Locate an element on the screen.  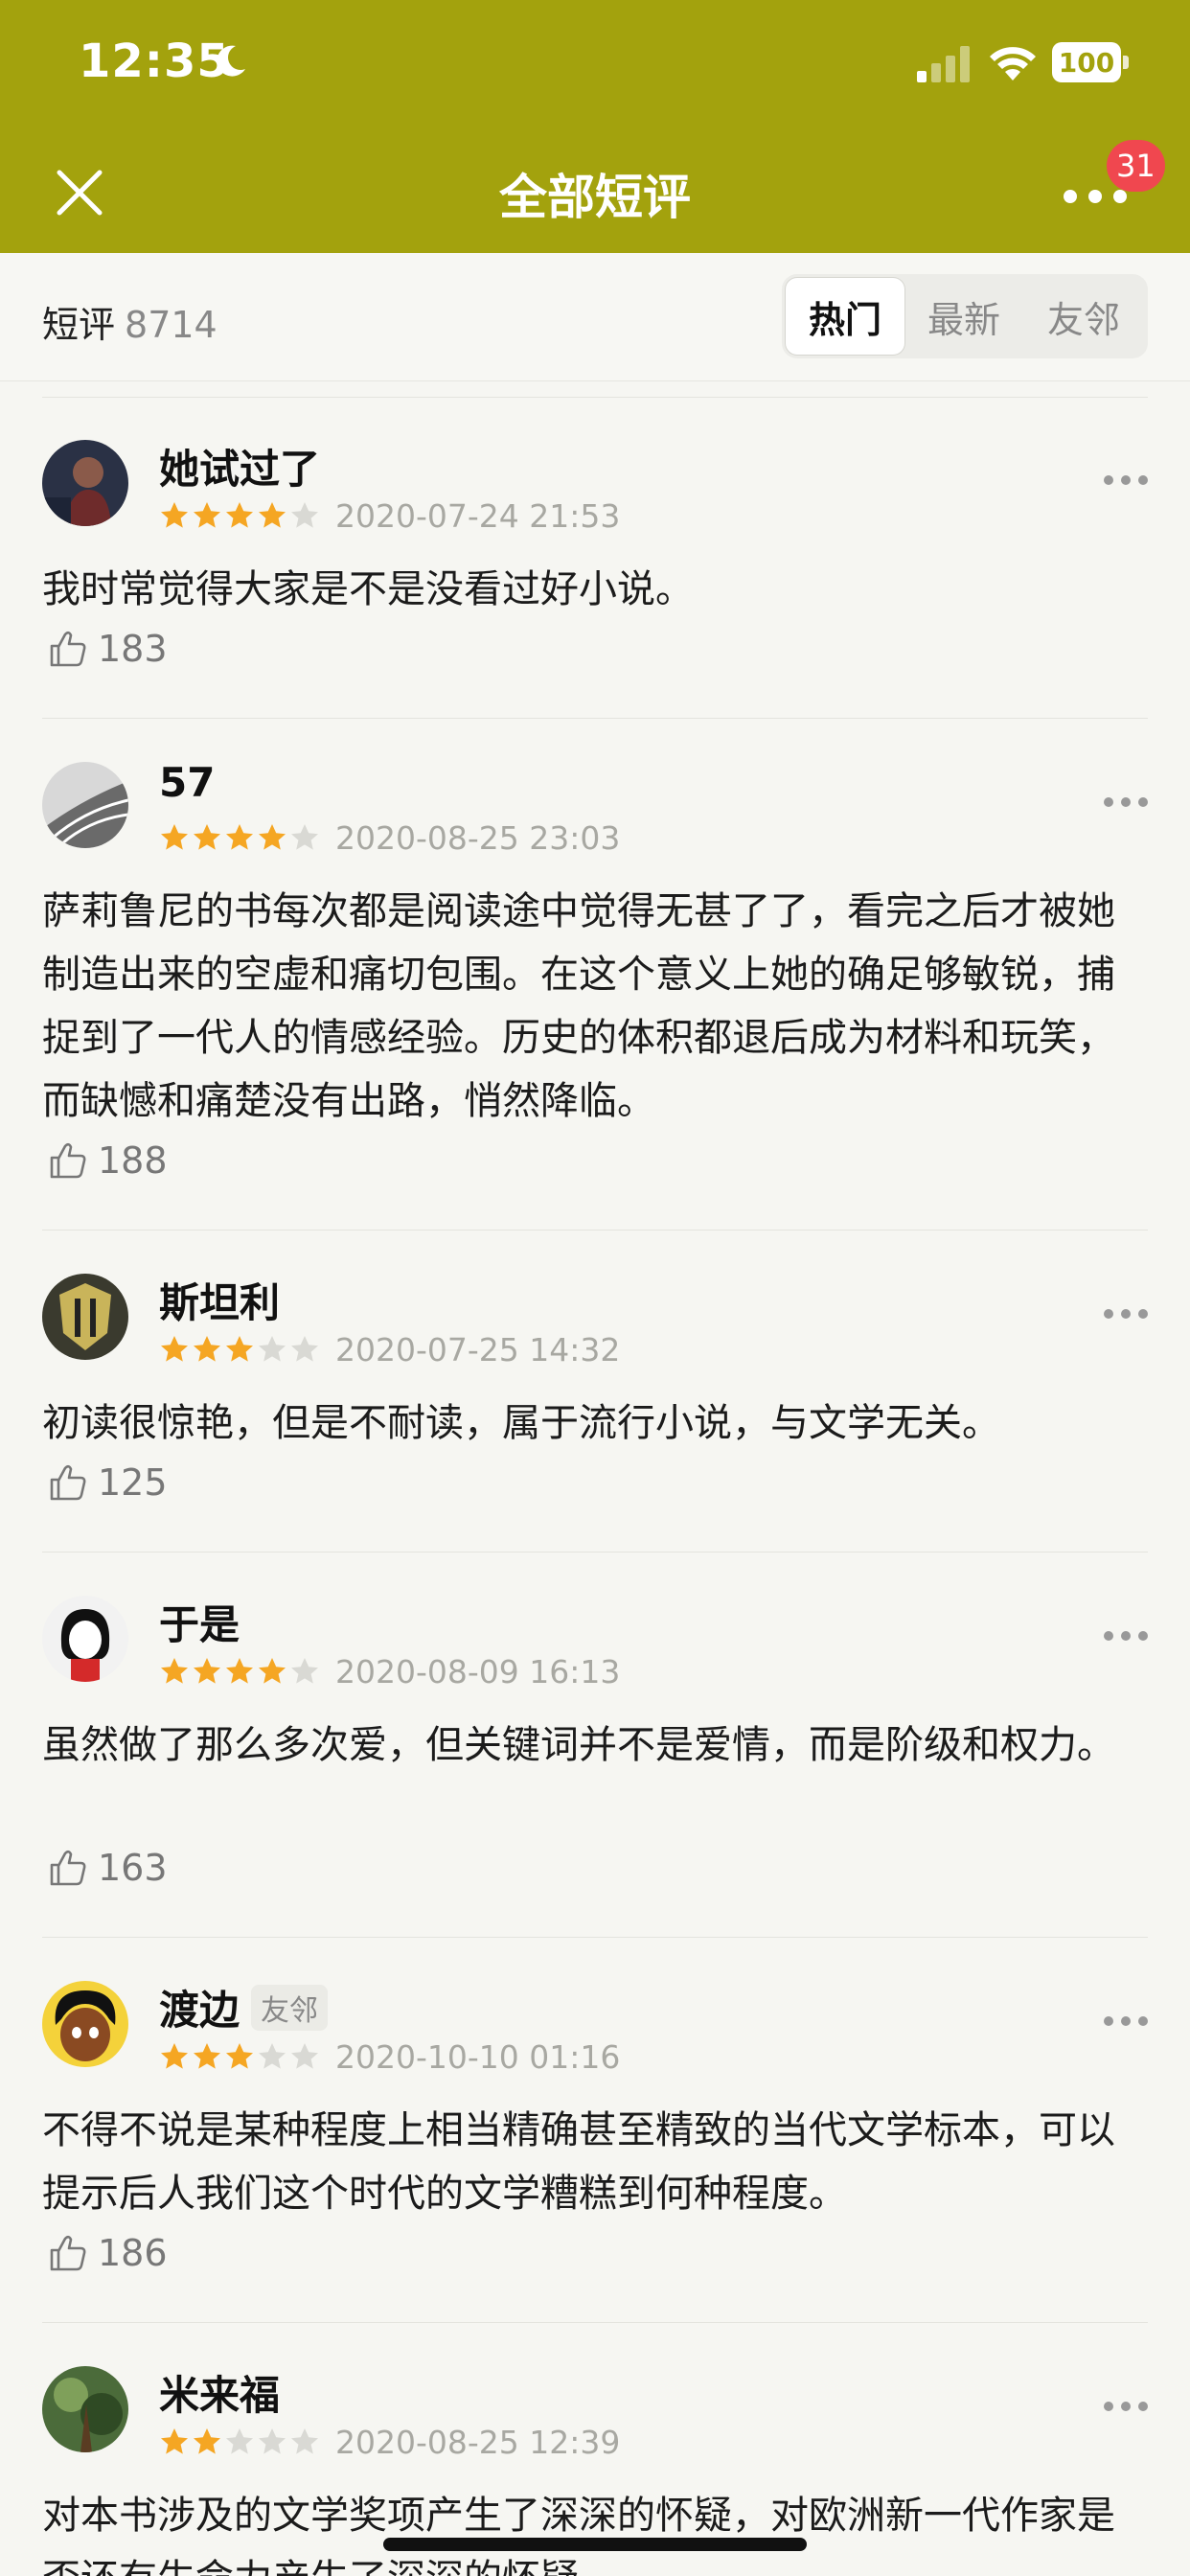
like-button: 163 is located at coordinates (107, 1868).